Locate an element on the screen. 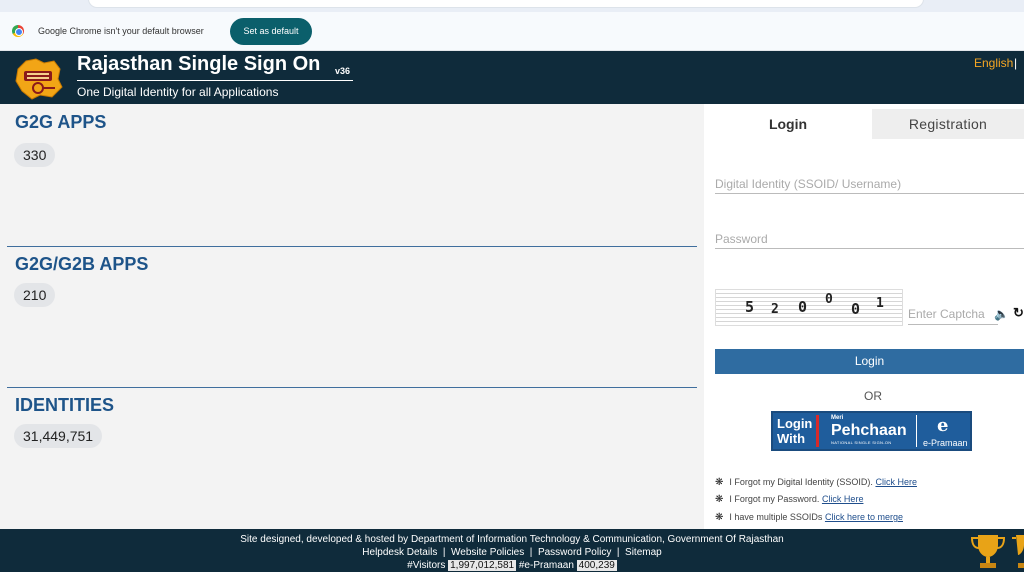  stat-heading: G2G/G2B APPS is located at coordinates (82, 264).